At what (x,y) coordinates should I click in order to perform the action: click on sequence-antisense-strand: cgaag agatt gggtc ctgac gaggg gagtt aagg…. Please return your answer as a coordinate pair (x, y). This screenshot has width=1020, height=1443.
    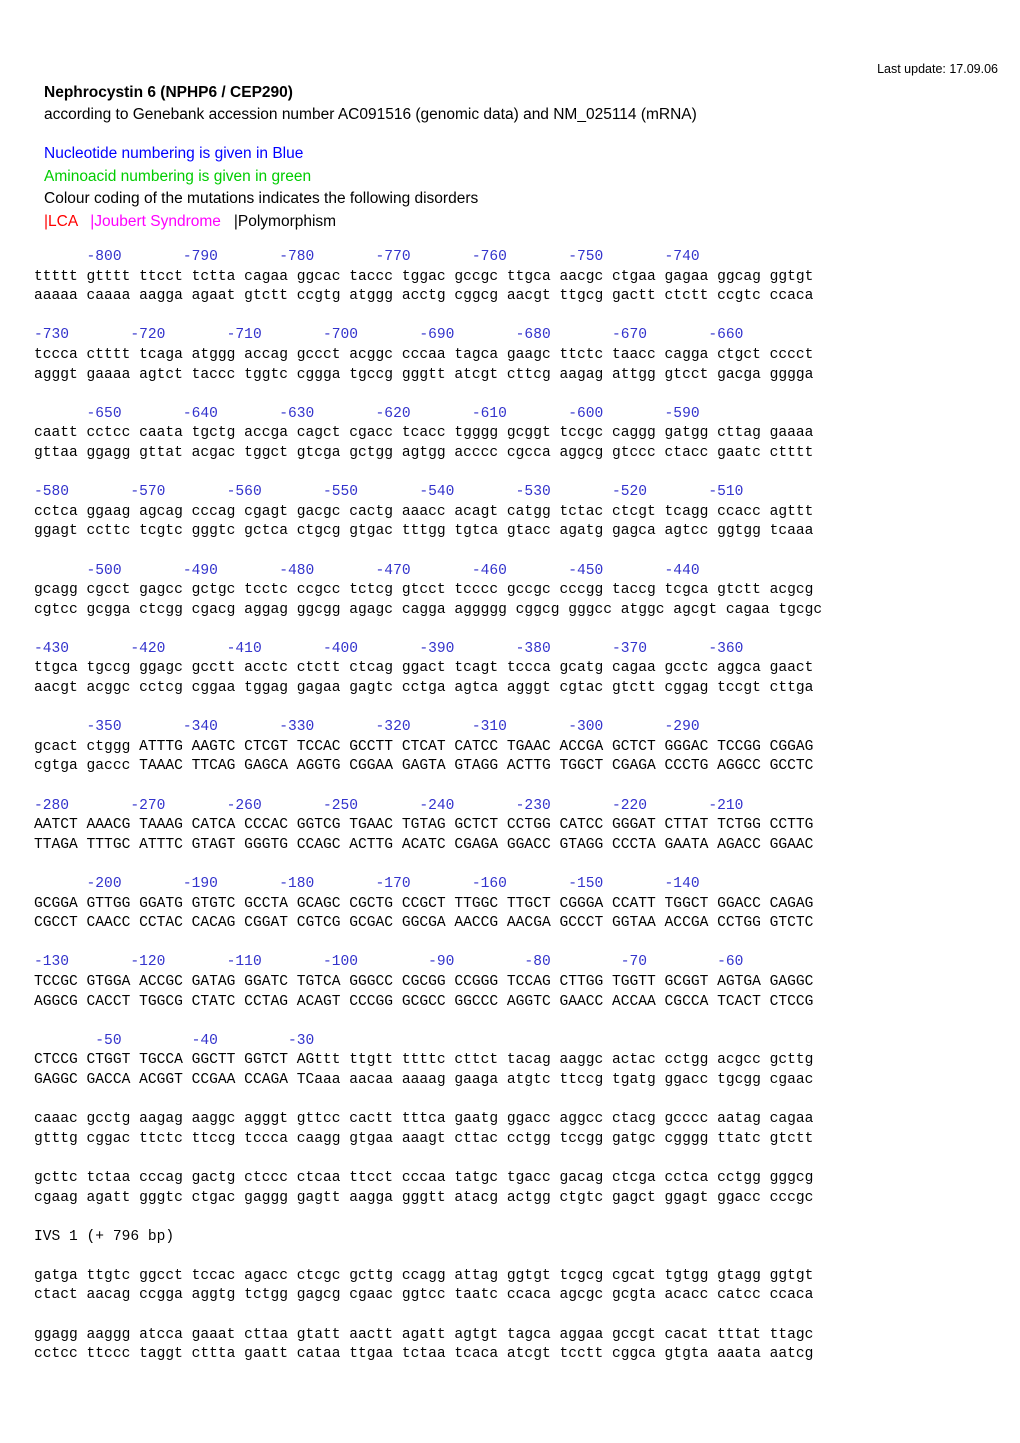
    Looking at the image, I should click on (424, 1197).